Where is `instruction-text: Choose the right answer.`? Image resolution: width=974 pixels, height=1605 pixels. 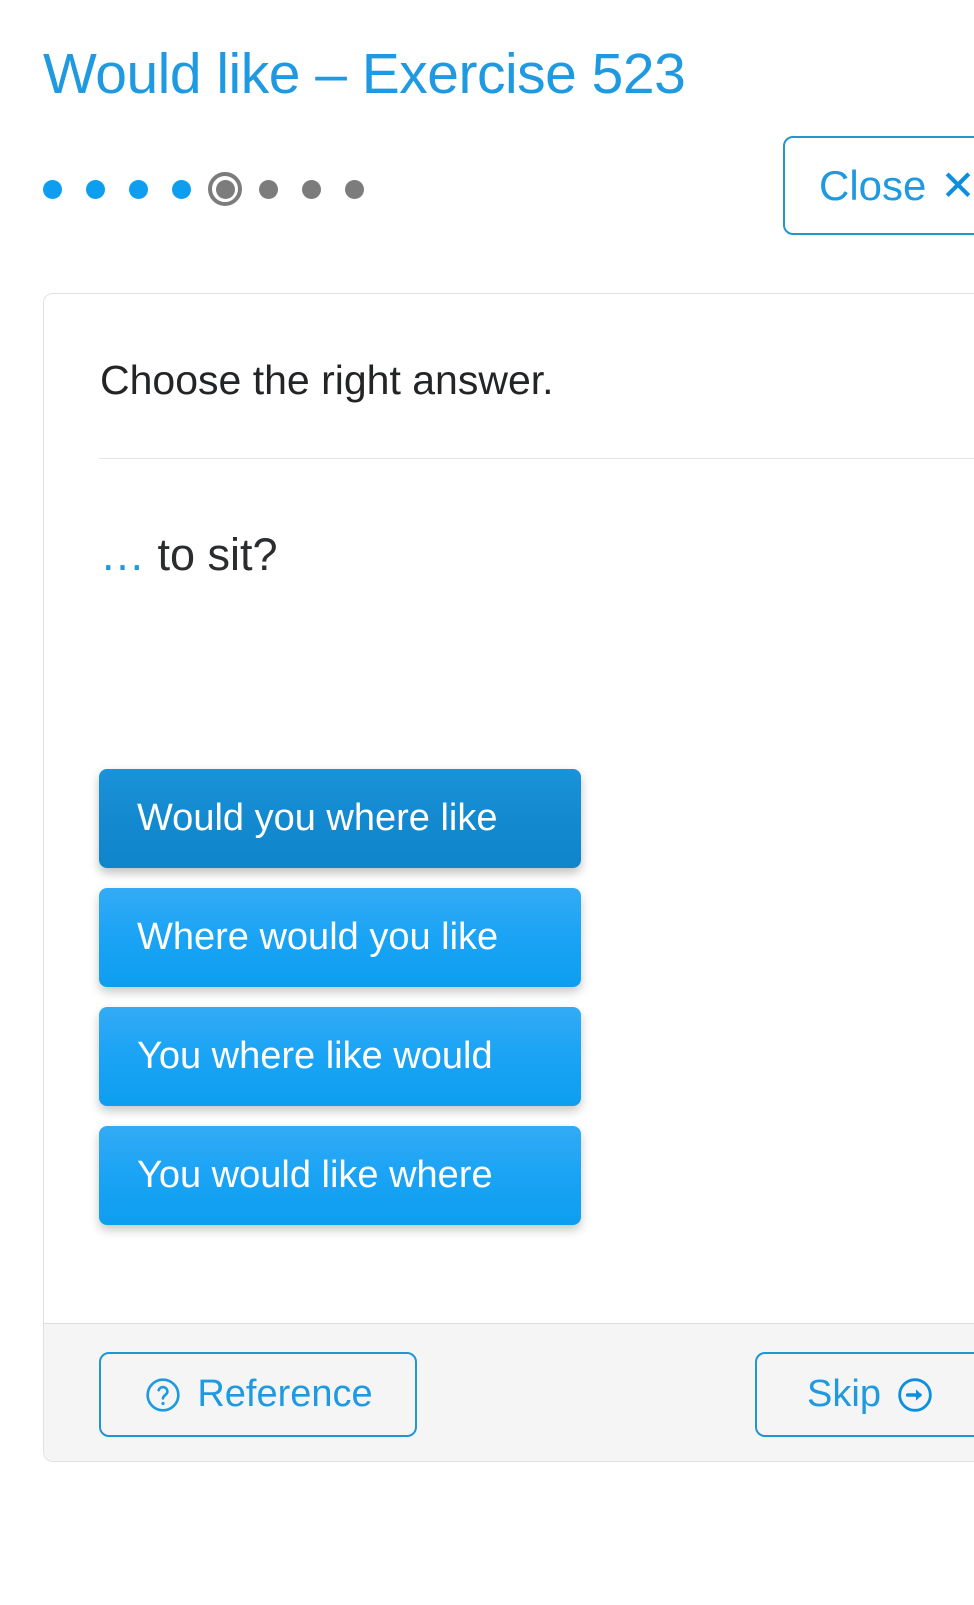
instruction-text: Choose the right answer. is located at coordinates (327, 380).